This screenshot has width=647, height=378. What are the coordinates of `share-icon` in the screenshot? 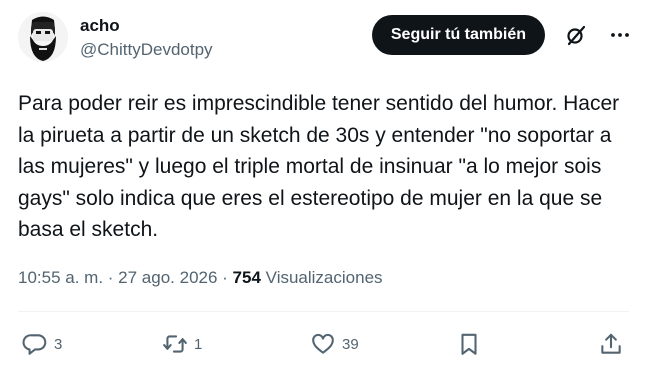 It's located at (611, 343).